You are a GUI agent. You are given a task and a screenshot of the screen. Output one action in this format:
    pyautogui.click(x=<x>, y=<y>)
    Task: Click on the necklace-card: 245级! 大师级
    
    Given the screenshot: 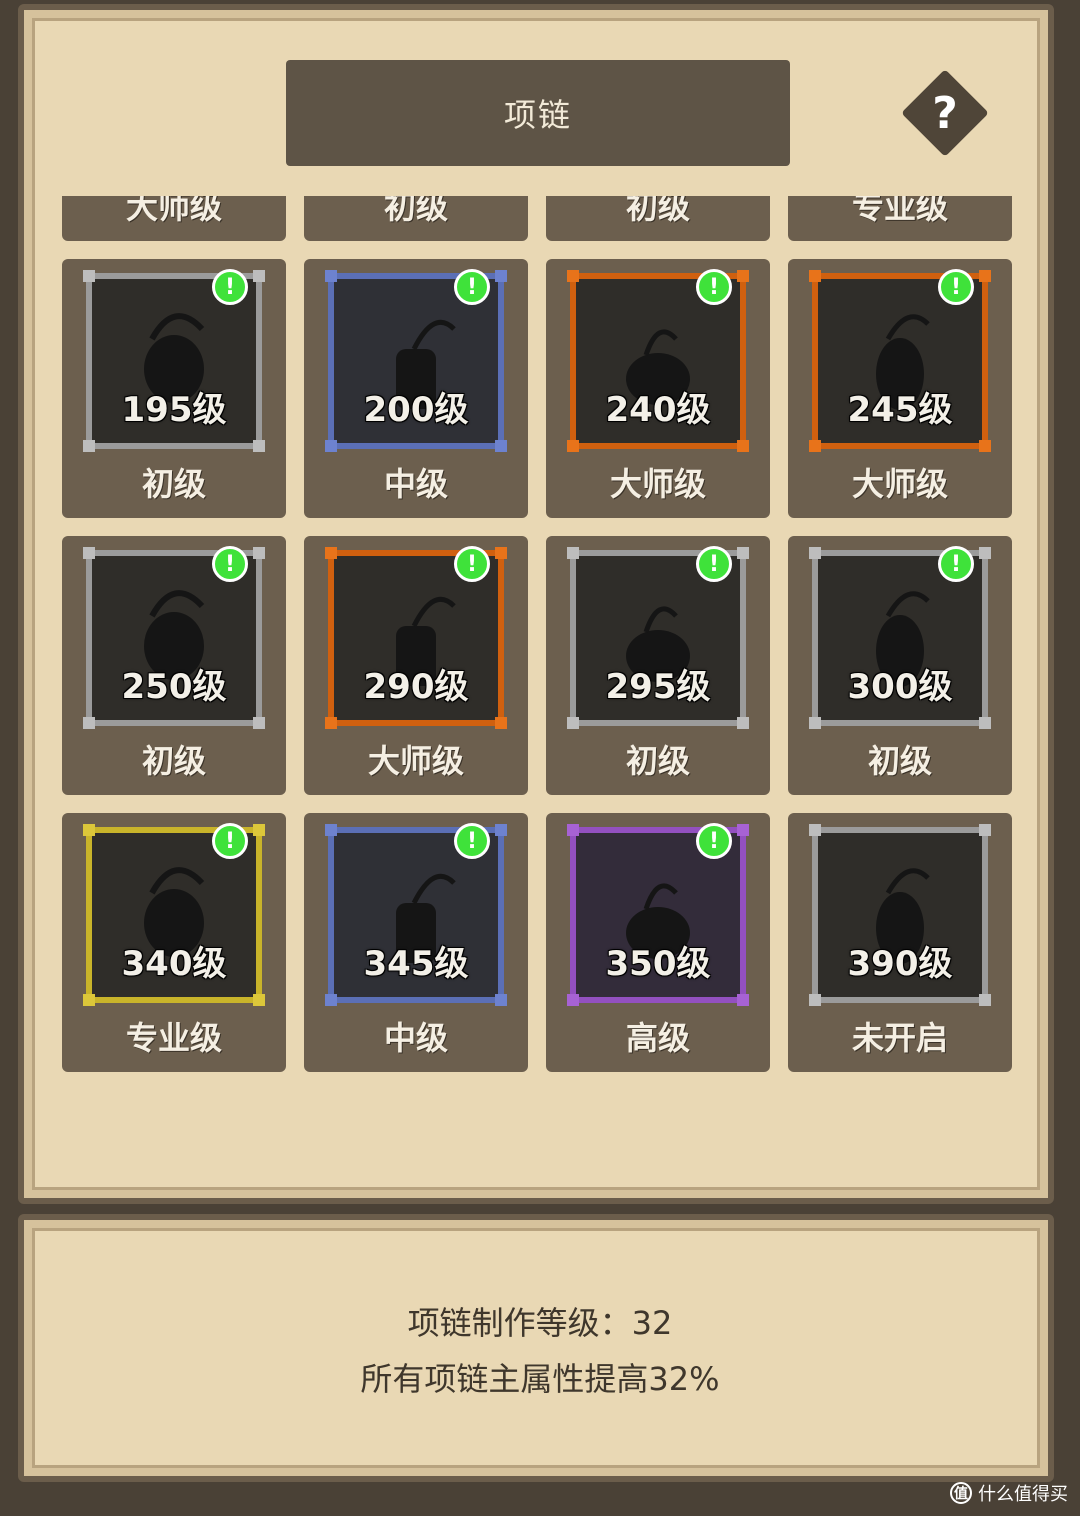 What is the action you would take?
    pyautogui.click(x=900, y=388)
    